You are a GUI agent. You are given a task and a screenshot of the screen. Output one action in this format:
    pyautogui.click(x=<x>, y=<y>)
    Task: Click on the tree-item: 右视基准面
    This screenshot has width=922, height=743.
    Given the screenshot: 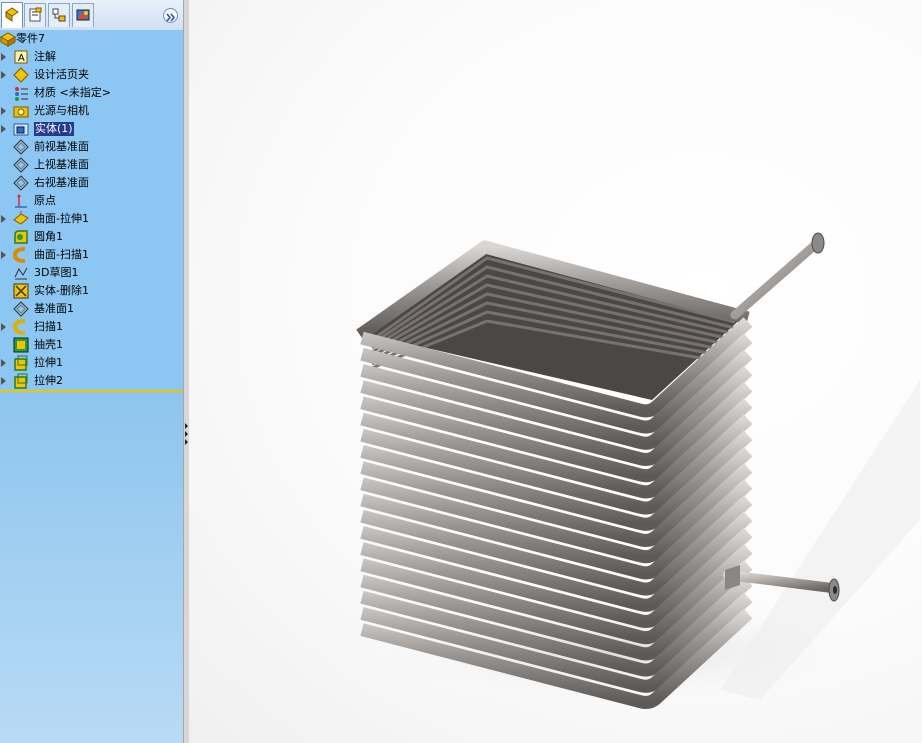 What is the action you would take?
    pyautogui.click(x=91, y=183)
    